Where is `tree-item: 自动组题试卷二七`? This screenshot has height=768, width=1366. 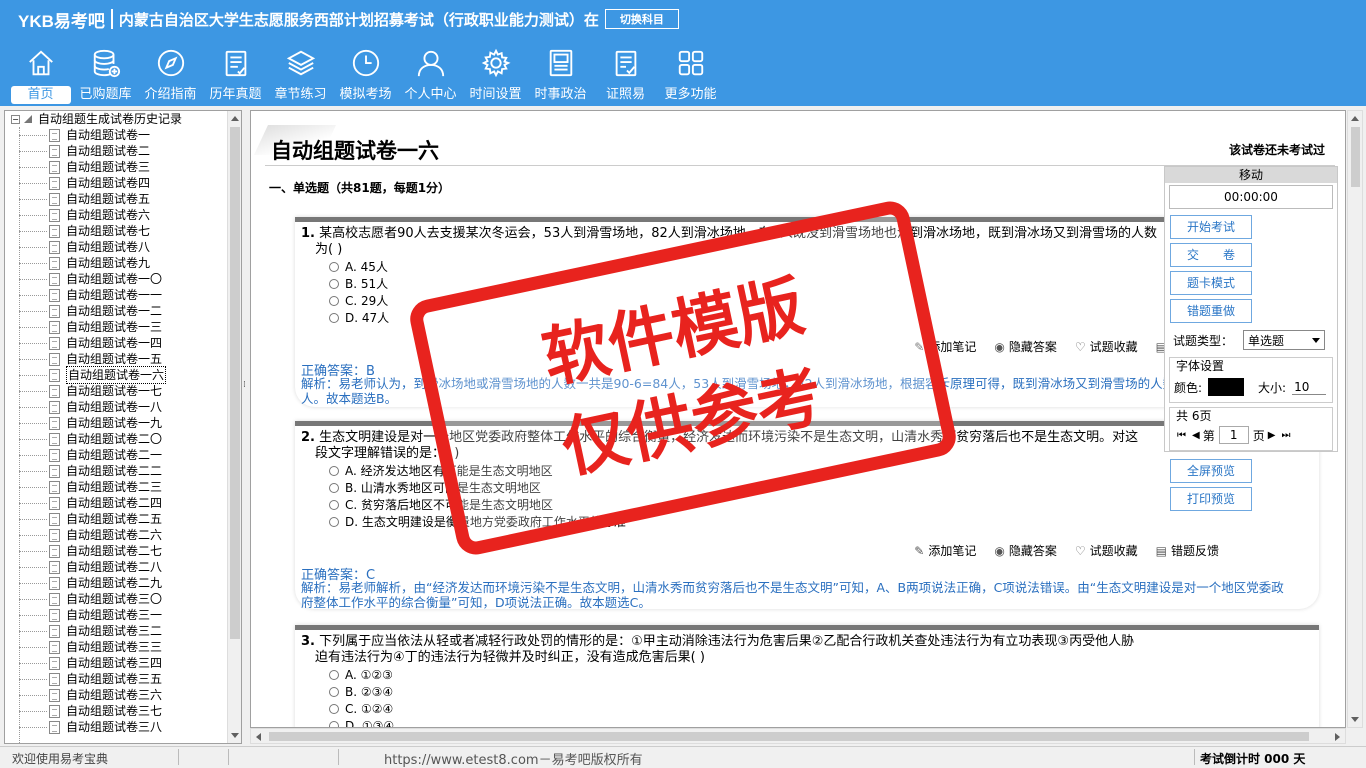 tree-item: 自动组题试卷二七 is located at coordinates (116, 551).